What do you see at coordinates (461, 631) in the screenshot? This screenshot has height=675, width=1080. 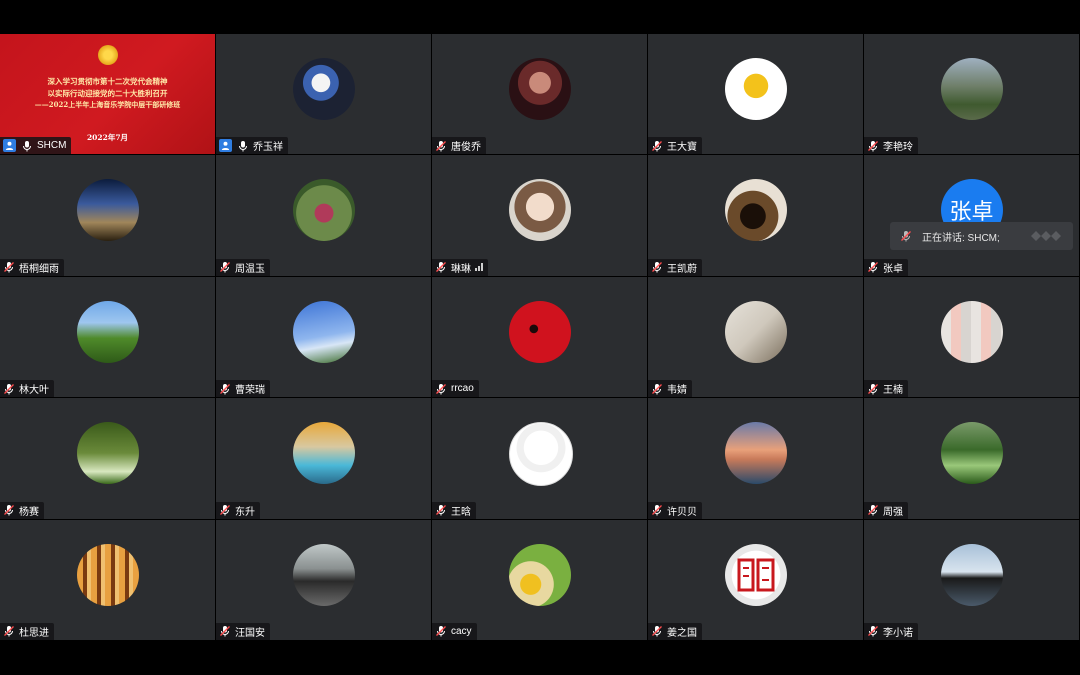 I see `participant-name: cacy` at bounding box center [461, 631].